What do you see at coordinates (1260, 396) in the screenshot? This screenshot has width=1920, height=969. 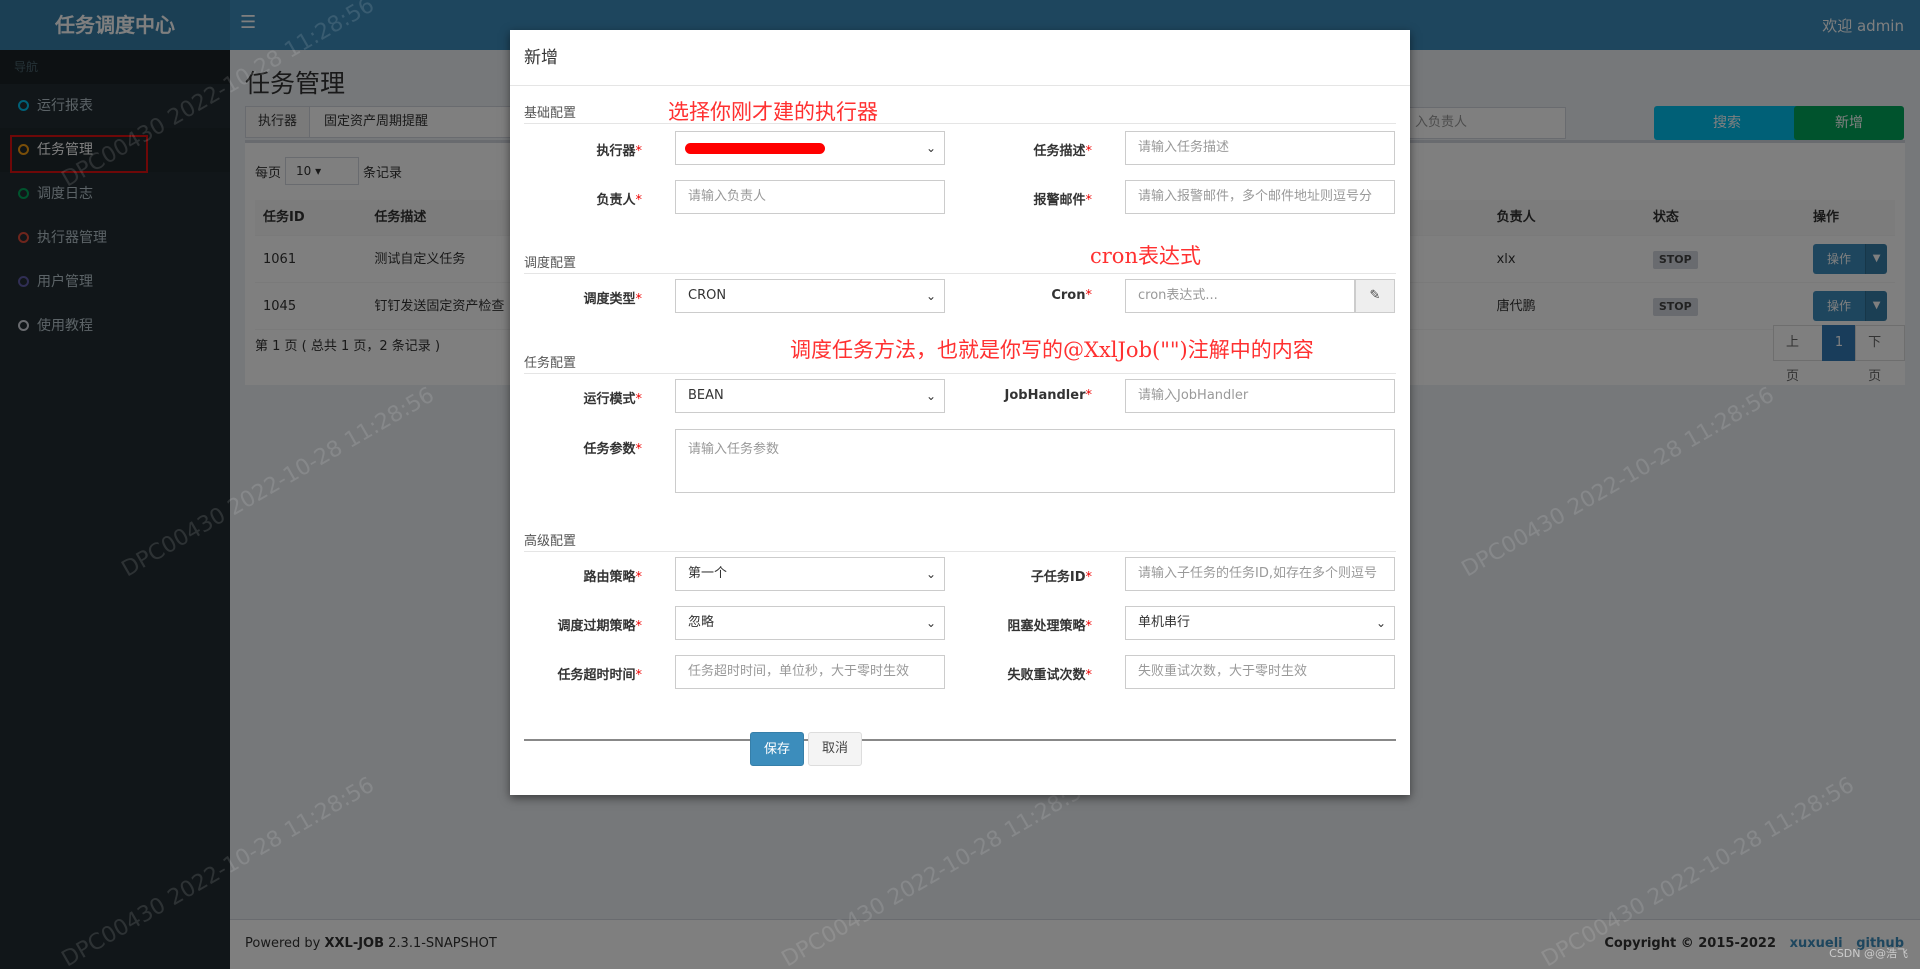 I see `job-handler-input: 请输入JobHandler` at bounding box center [1260, 396].